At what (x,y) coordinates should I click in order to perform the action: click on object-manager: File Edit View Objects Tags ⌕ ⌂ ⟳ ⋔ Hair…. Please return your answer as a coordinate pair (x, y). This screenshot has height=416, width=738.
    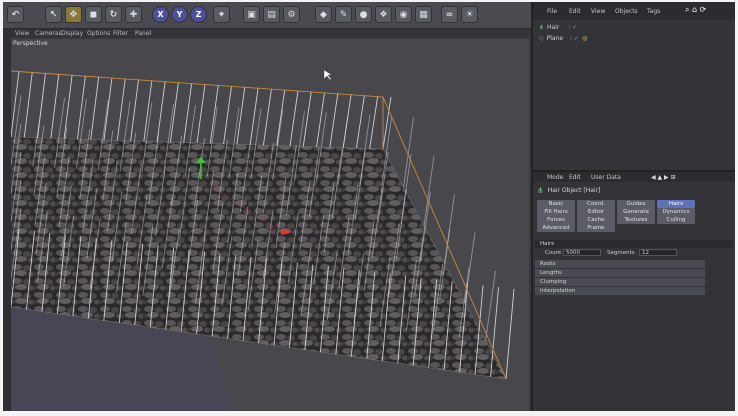
    Looking at the image, I should click on (633, 86).